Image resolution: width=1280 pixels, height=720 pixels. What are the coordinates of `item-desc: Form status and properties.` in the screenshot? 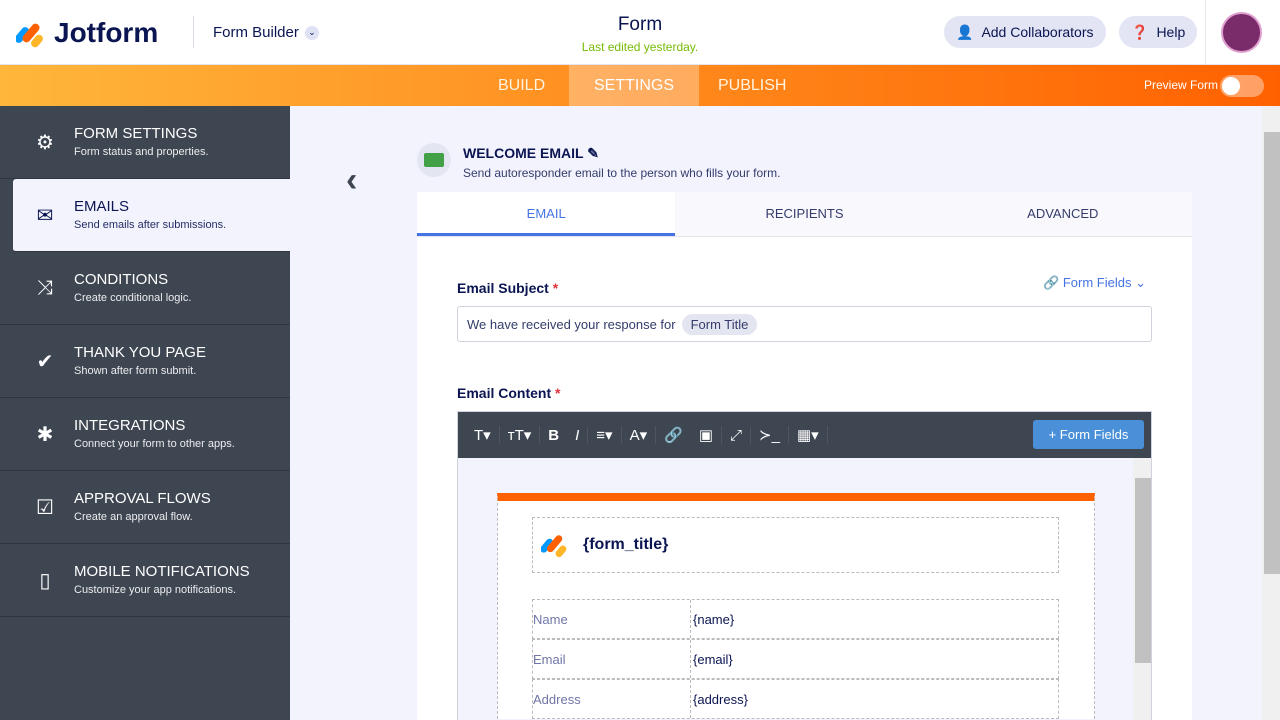 It's located at (141, 151).